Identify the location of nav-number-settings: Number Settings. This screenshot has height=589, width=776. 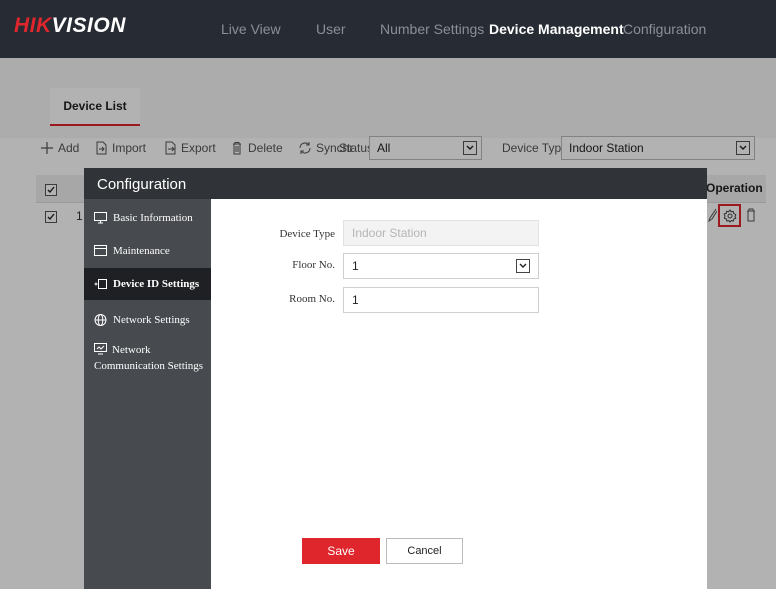
(432, 29).